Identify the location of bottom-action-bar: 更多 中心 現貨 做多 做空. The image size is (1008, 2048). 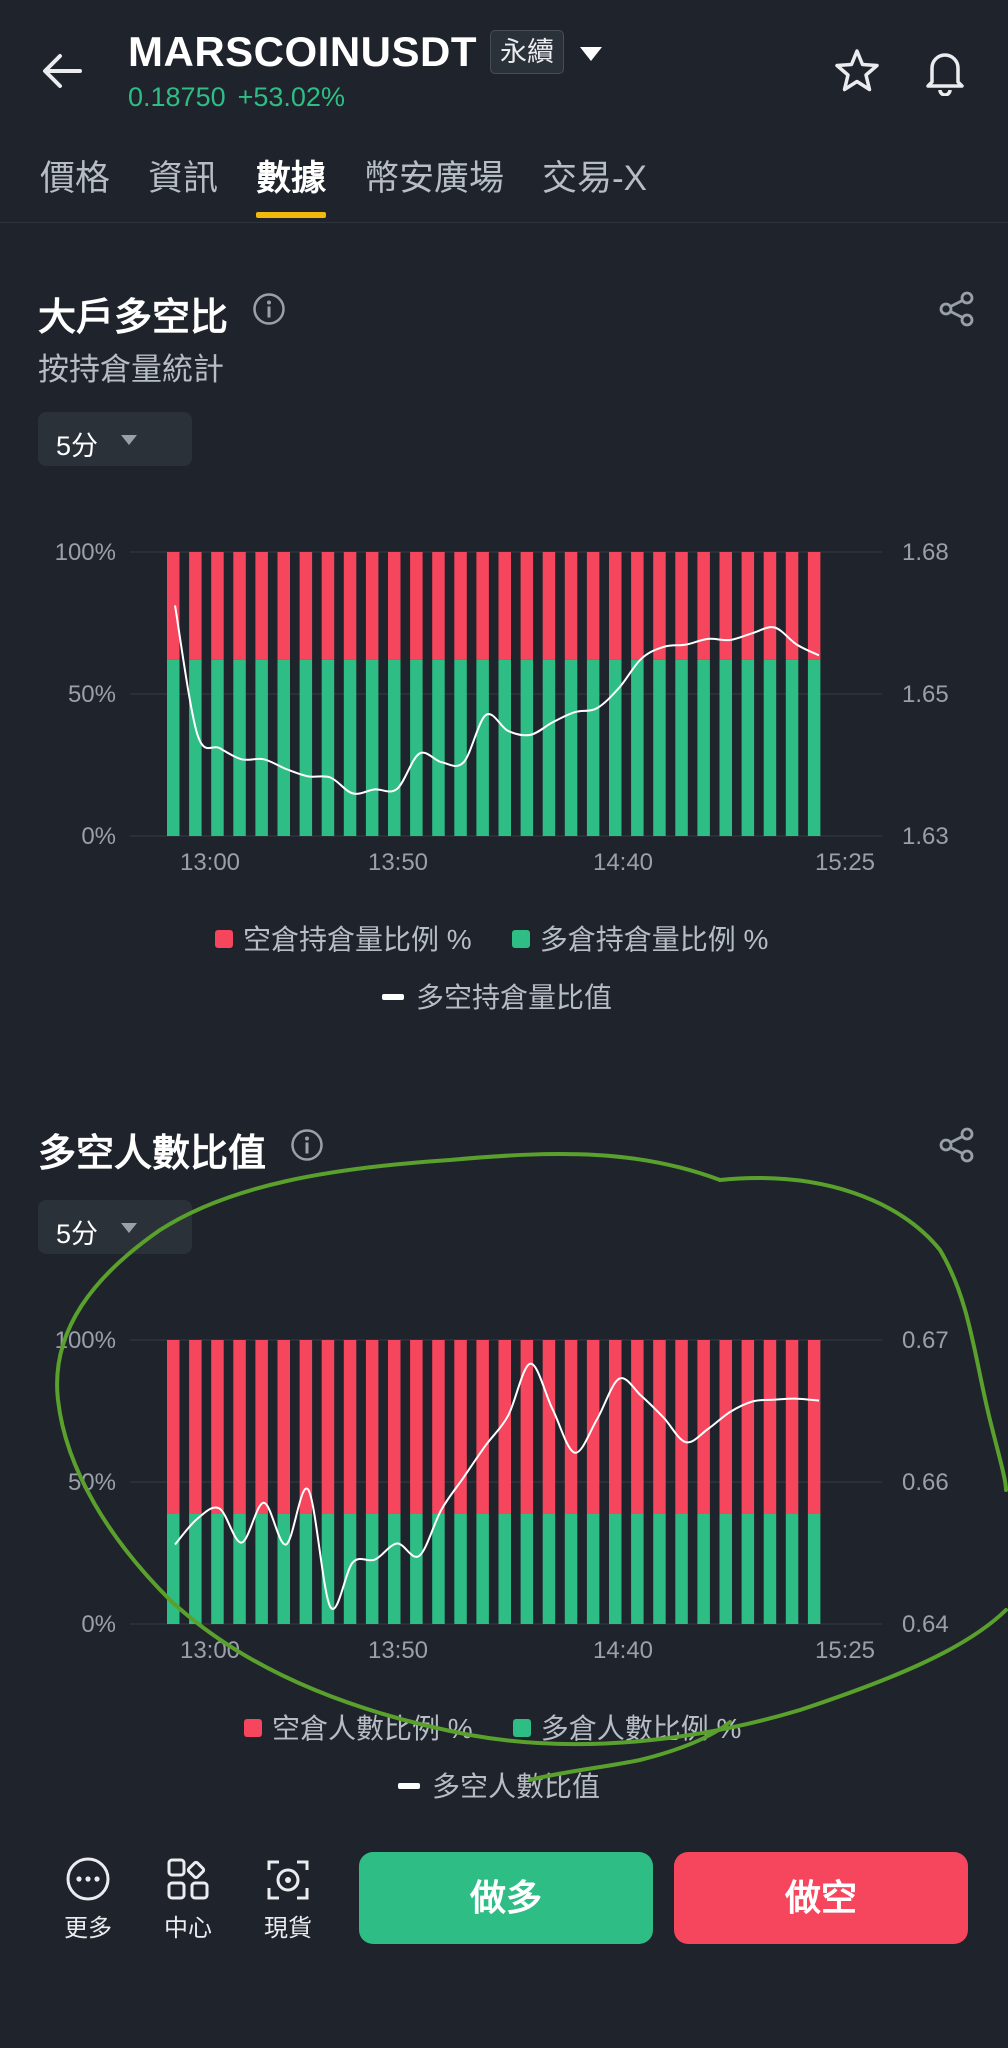
(504, 1942).